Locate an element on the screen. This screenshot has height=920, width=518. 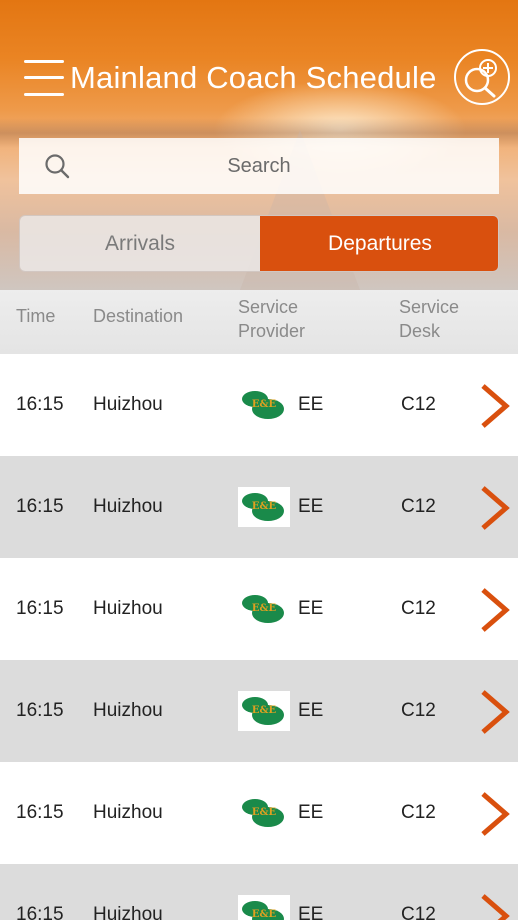
arrivals-departures-toggle: Arrivals Departures is located at coordinates (259, 243).